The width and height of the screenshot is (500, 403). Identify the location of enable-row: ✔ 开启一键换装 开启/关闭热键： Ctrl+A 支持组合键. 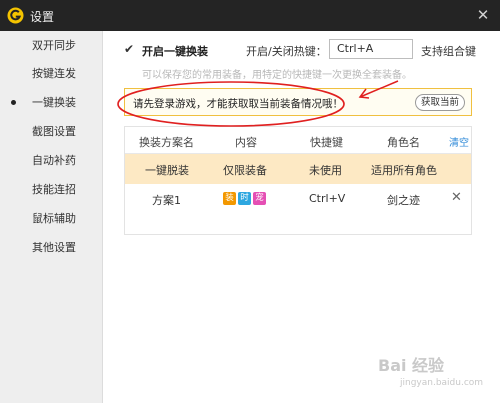
(304, 50).